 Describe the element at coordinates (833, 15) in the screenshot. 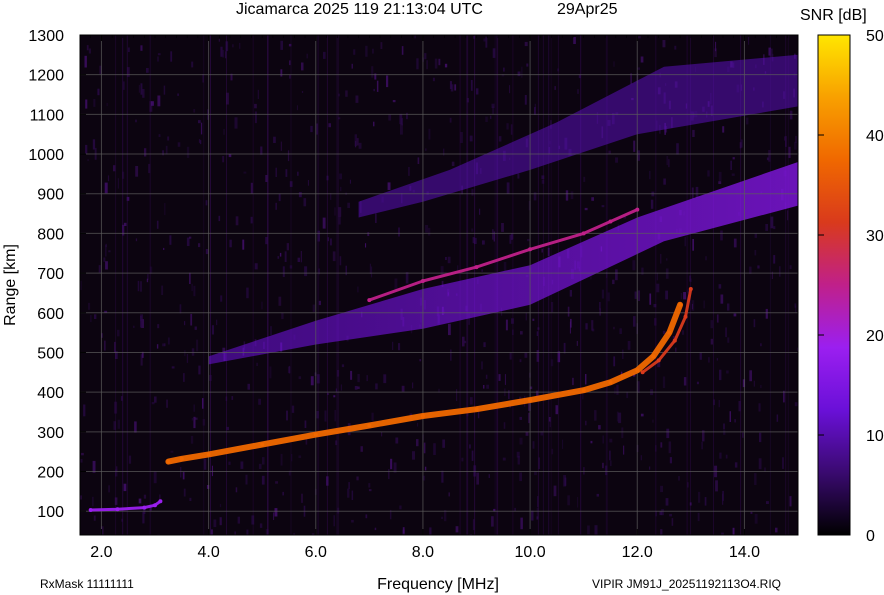

I see `colorbar-title: SNR [dB]` at that location.